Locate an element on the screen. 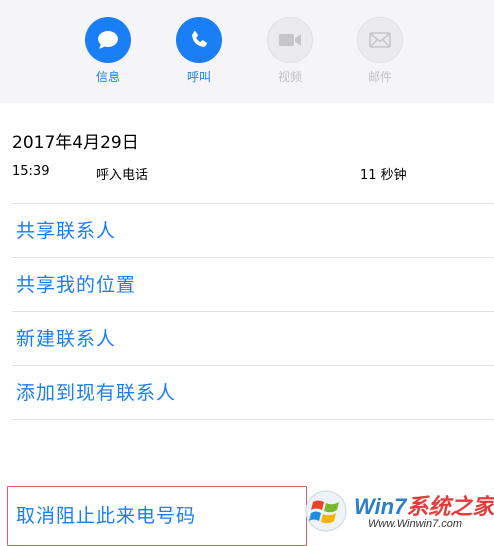  windows-logo-icon is located at coordinates (326, 511).